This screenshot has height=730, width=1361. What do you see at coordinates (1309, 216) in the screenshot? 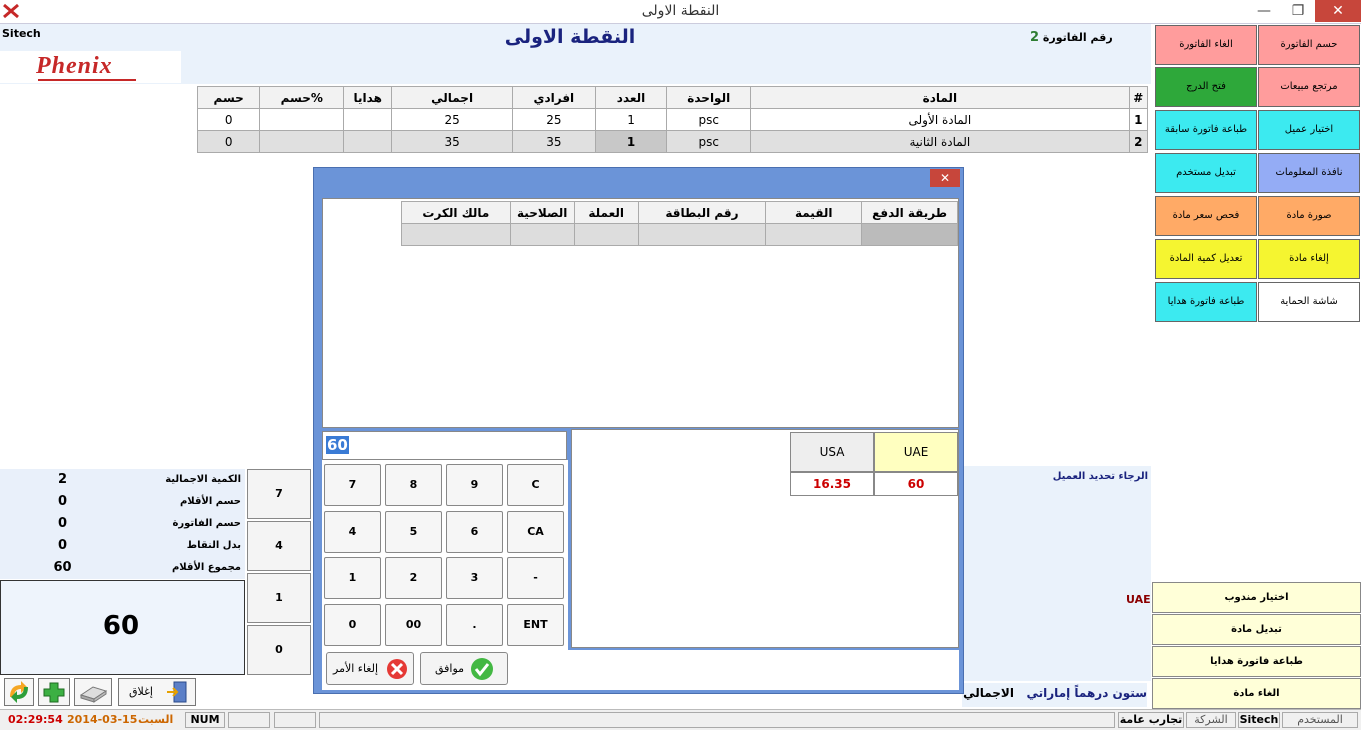
I see `item-image-button: صورة مادة` at bounding box center [1309, 216].